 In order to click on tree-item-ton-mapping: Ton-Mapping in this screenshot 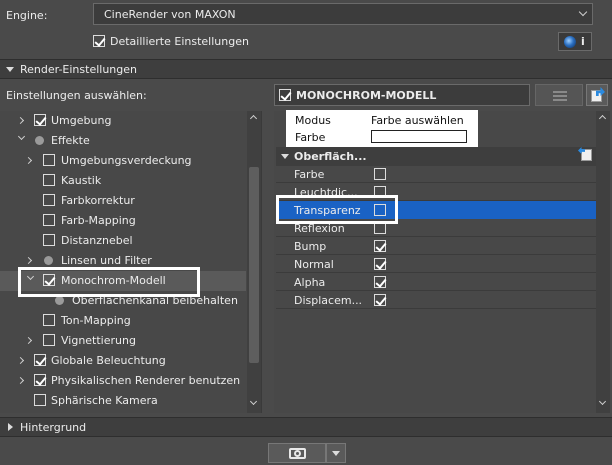, I will do `click(96, 320)`.